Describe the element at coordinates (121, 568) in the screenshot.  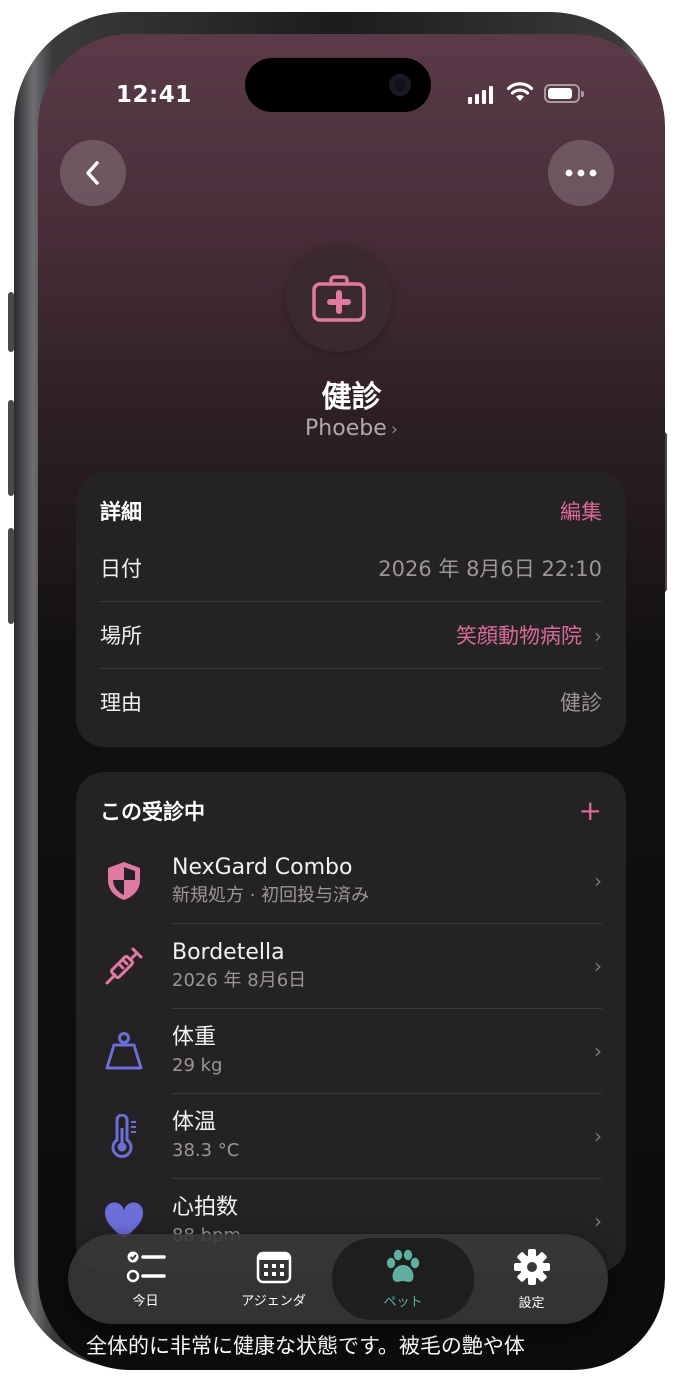
I see `date-label: 日付` at that location.